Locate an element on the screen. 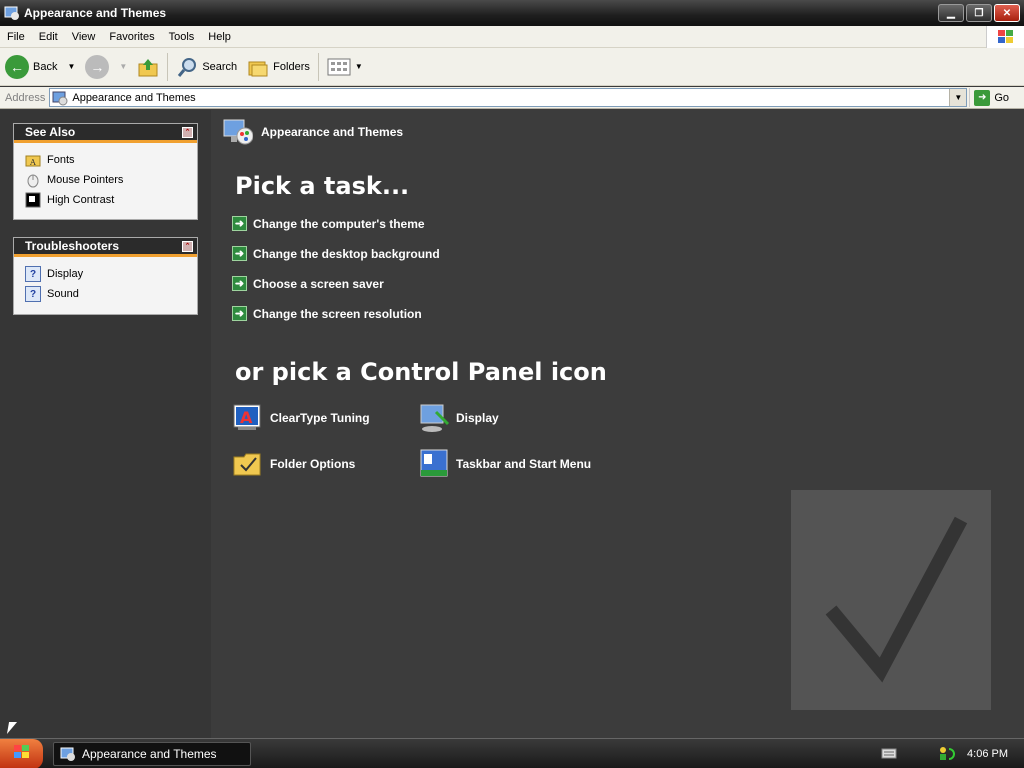 This screenshot has width=1024, height=768. cp-display: Display is located at coordinates (458, 418).